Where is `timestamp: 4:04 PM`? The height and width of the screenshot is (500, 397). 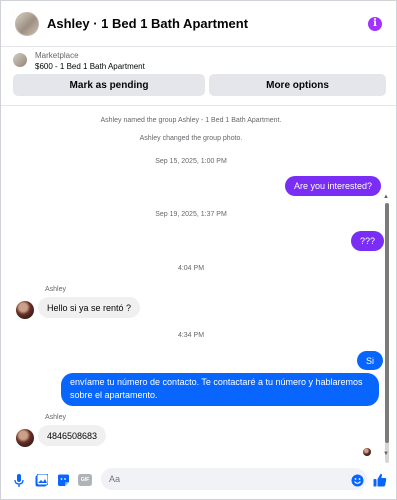 timestamp: 4:04 PM is located at coordinates (191, 268).